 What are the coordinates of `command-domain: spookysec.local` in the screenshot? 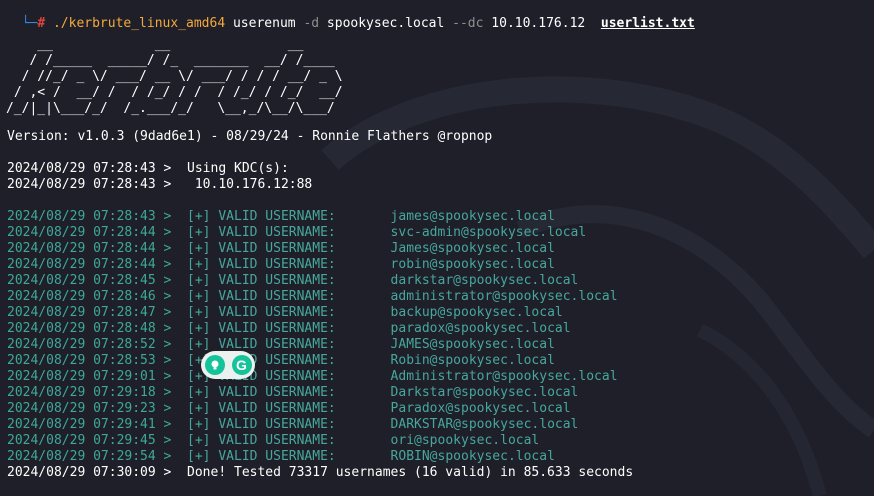 It's located at (385, 23).